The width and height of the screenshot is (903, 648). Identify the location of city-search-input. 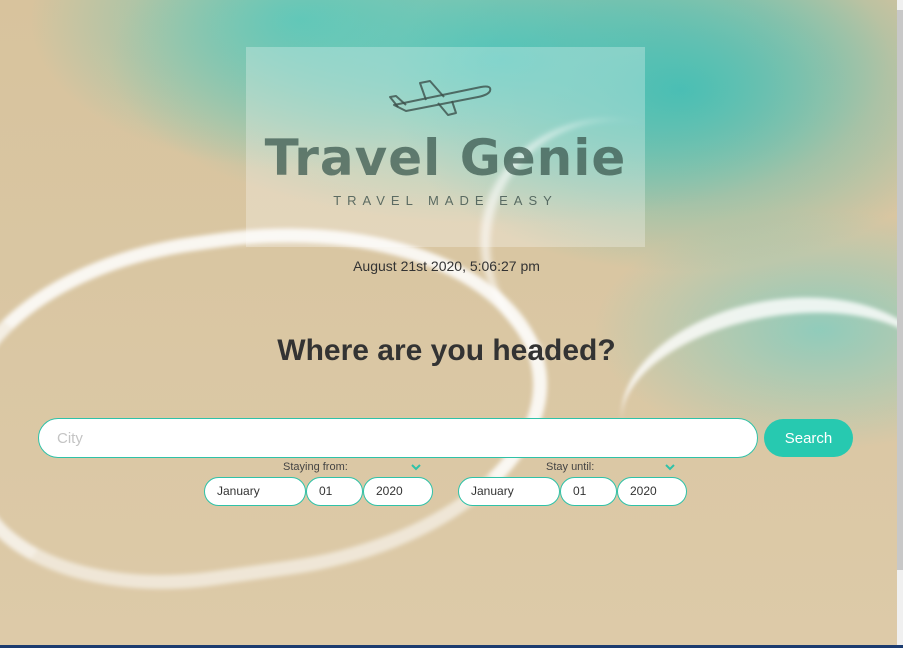
(398, 438).